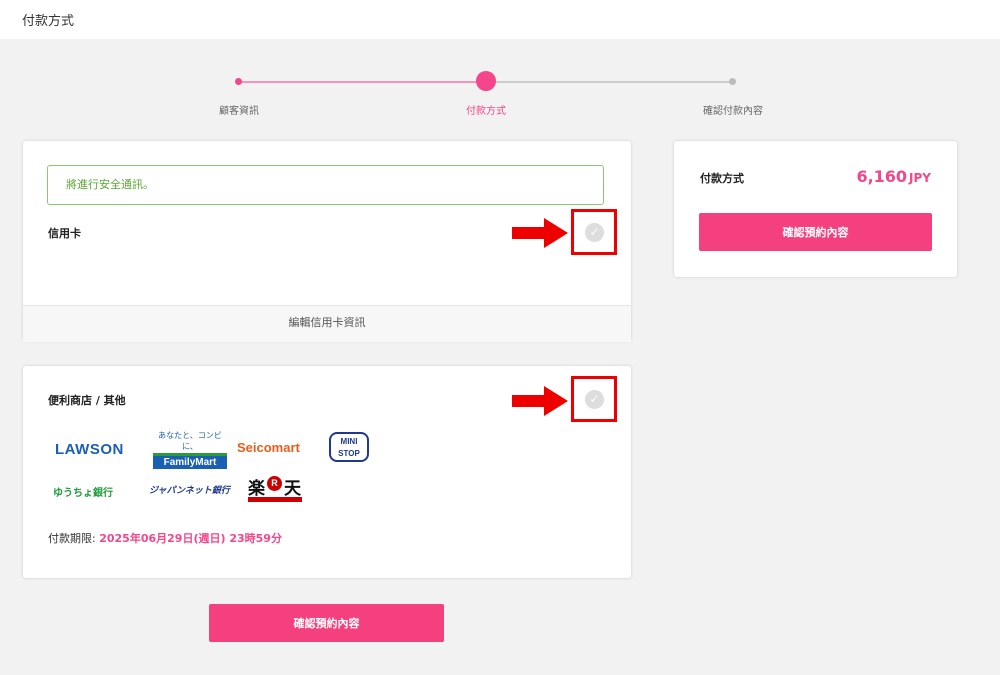 The image size is (1000, 675). What do you see at coordinates (274, 483) in the screenshot?
I see `rakuten-r-badge: R` at bounding box center [274, 483].